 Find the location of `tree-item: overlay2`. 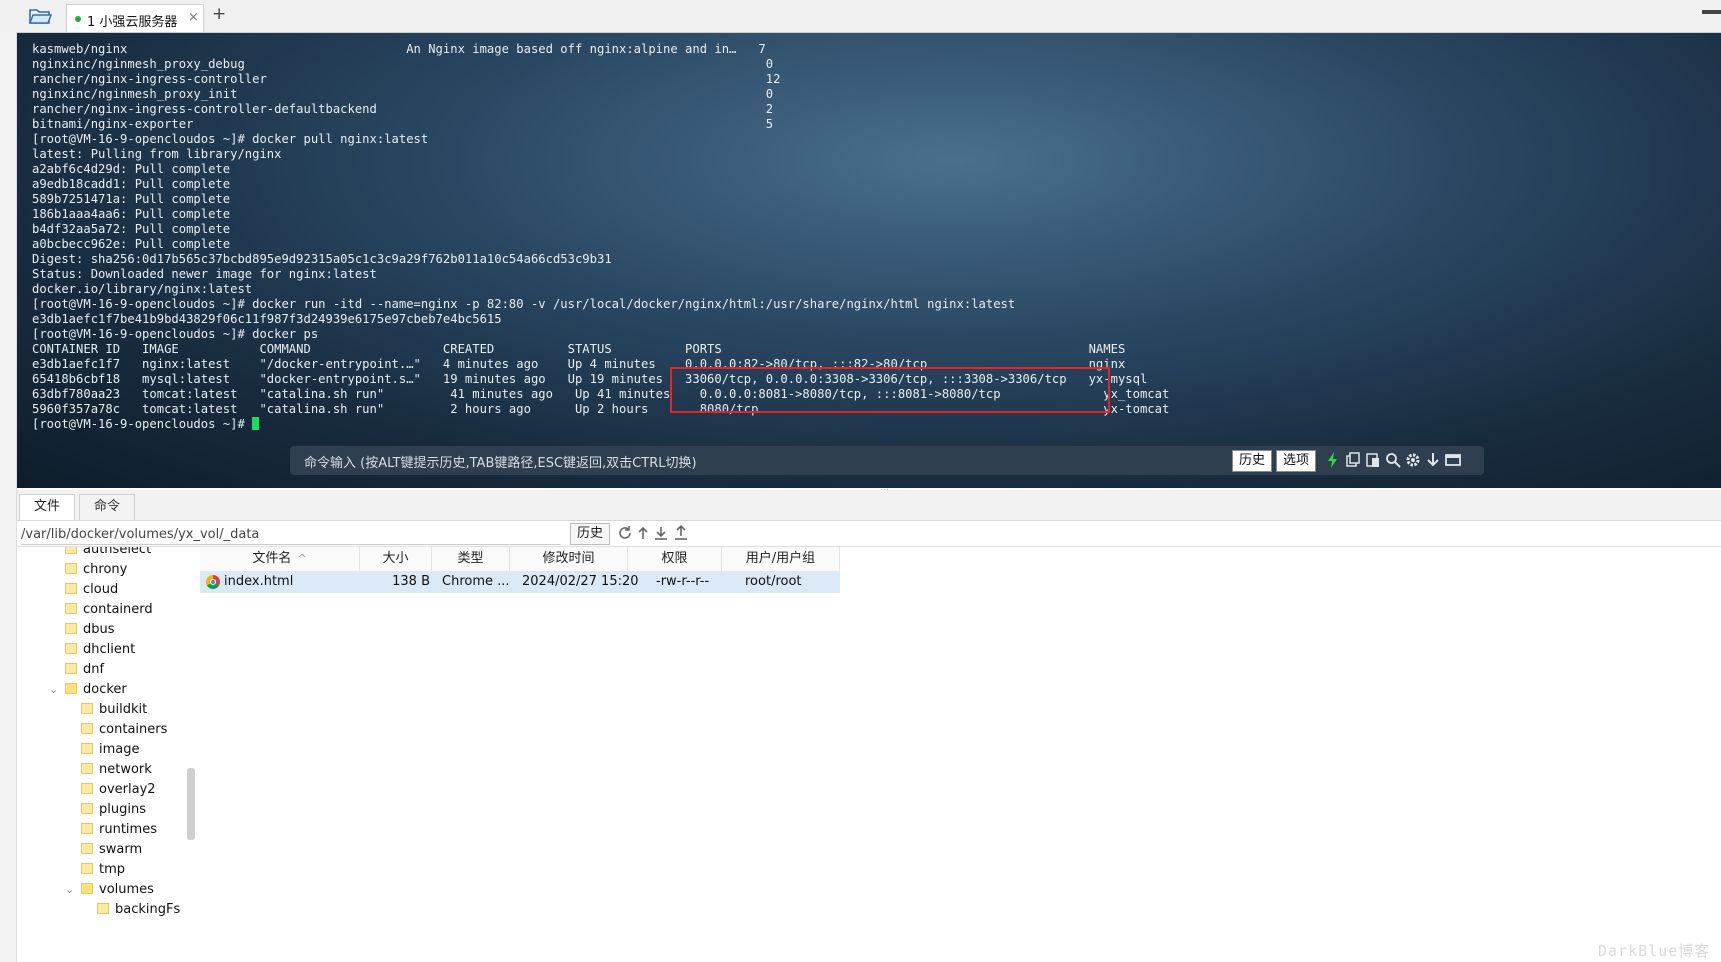

tree-item: overlay2 is located at coordinates (118, 790).